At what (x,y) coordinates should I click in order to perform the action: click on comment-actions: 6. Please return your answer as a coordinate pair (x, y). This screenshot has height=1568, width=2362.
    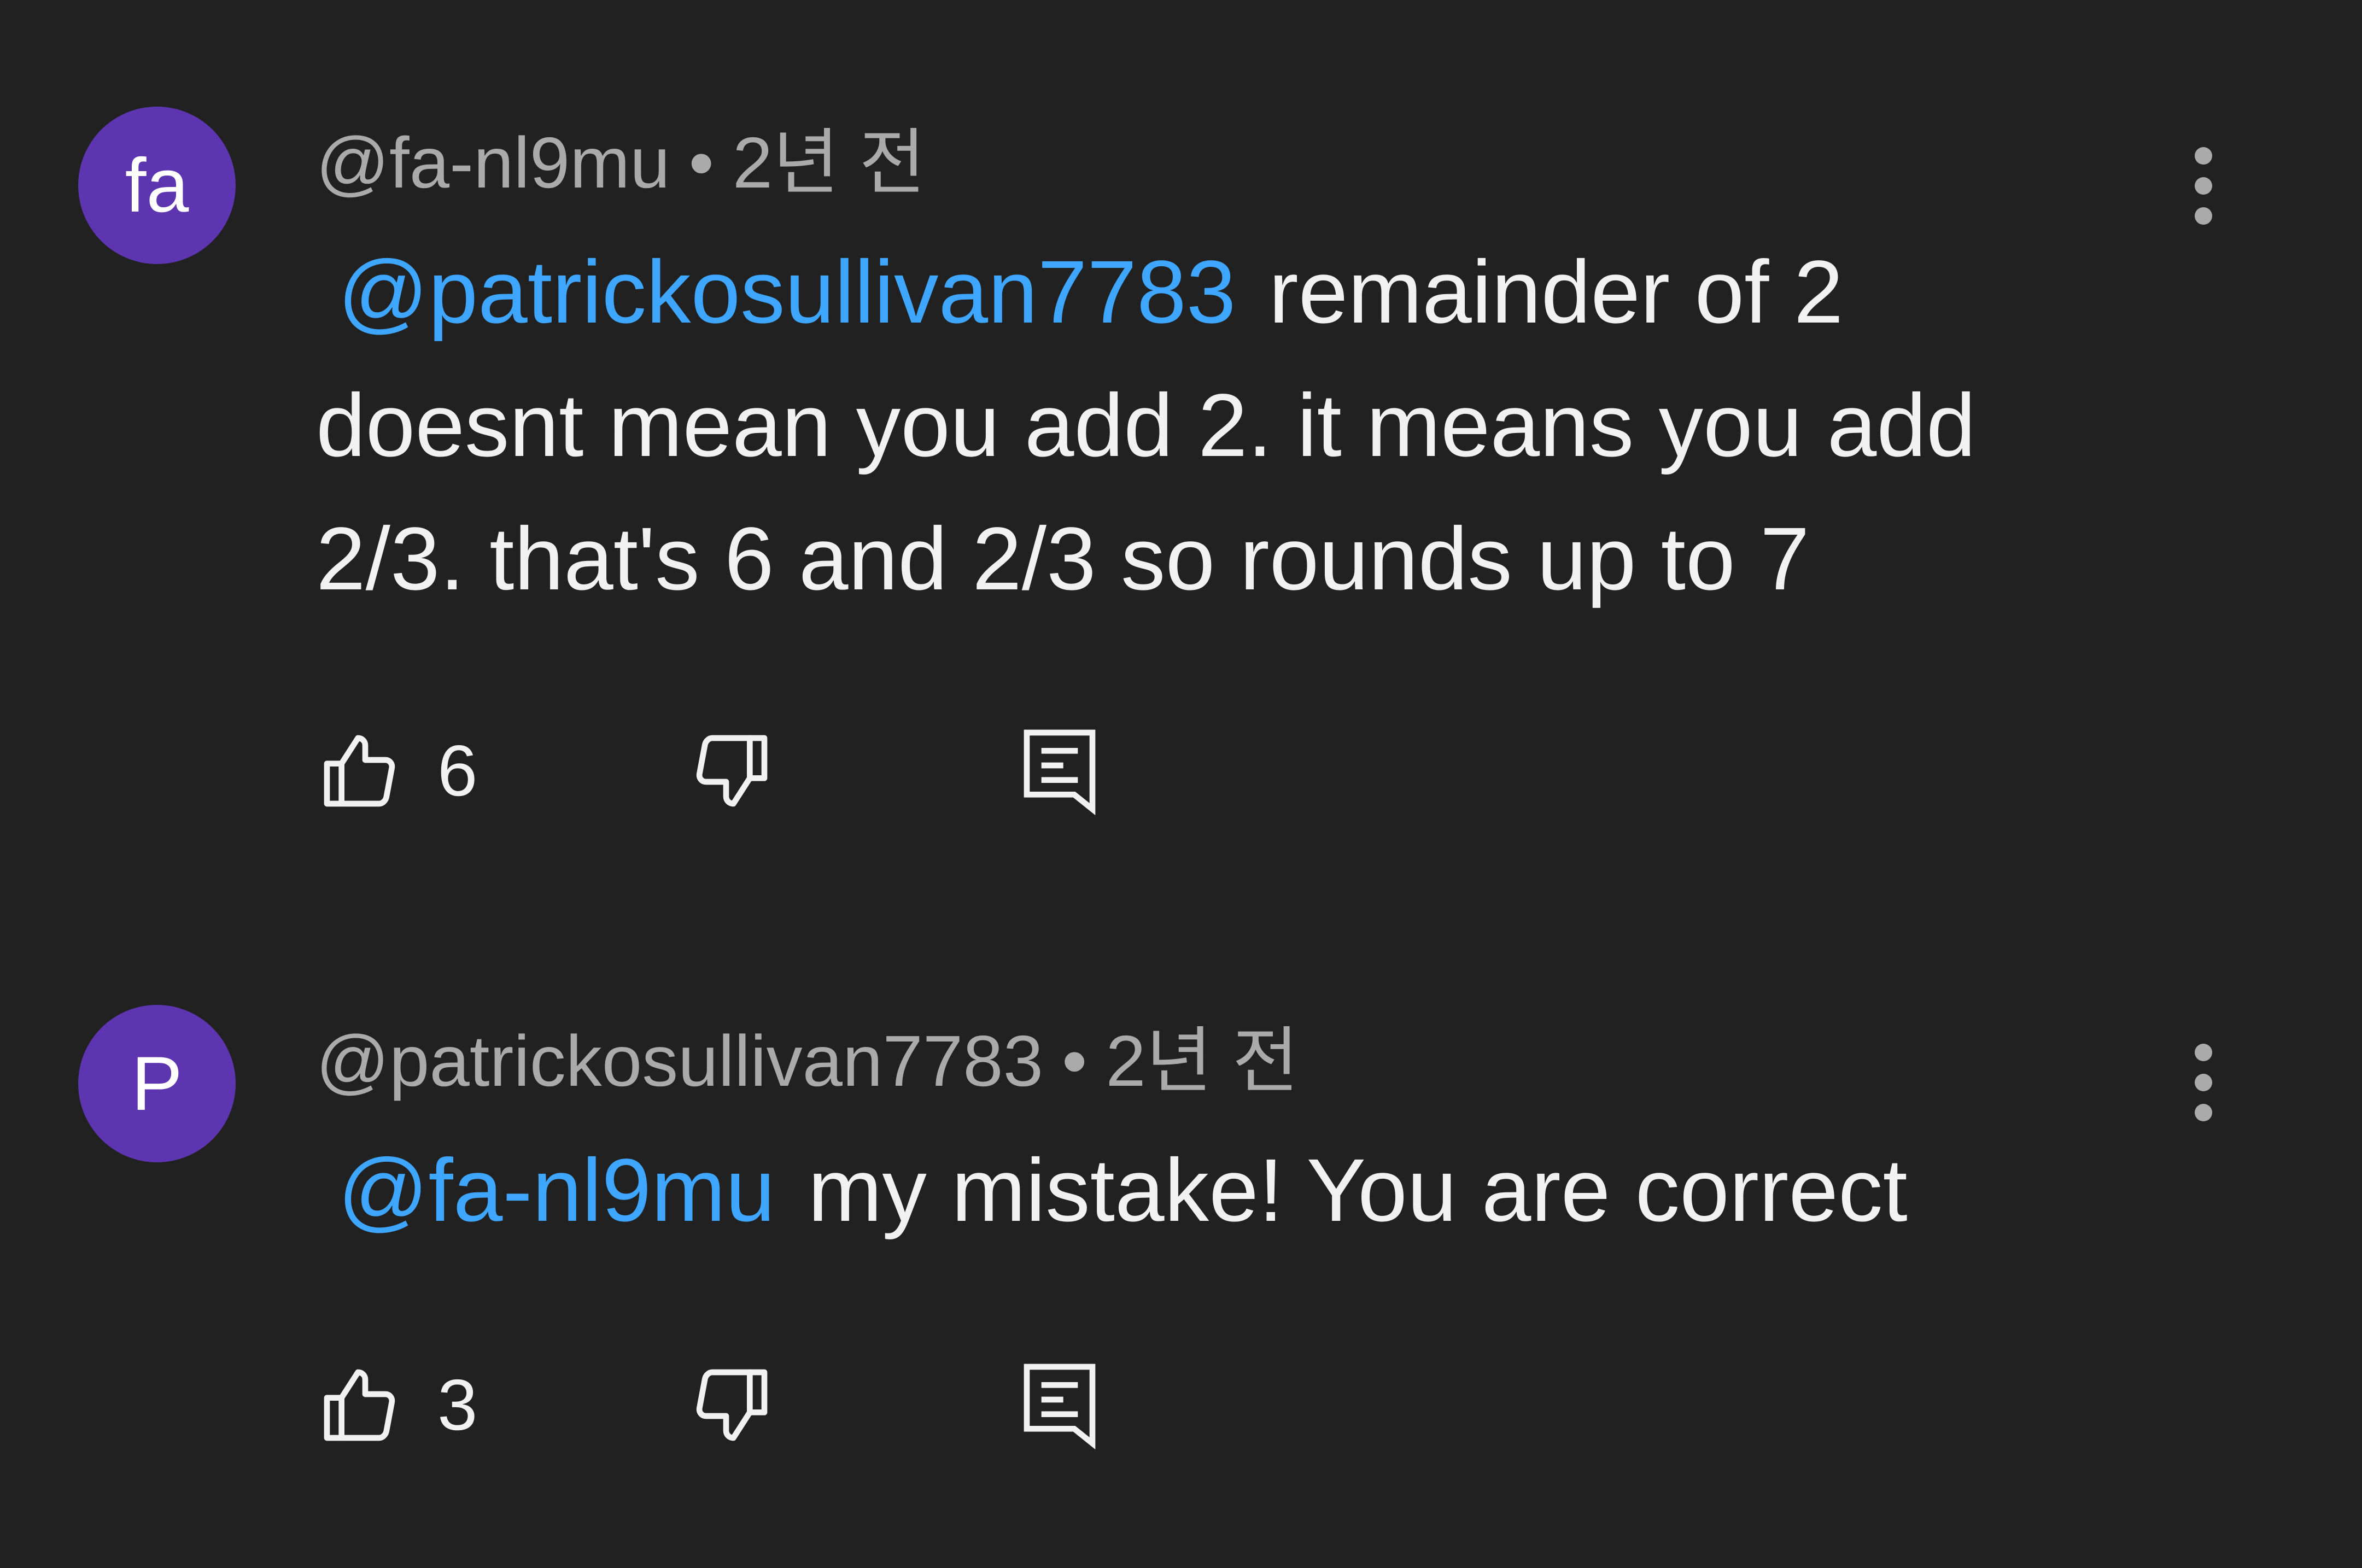
    Looking at the image, I should click on (863, 771).